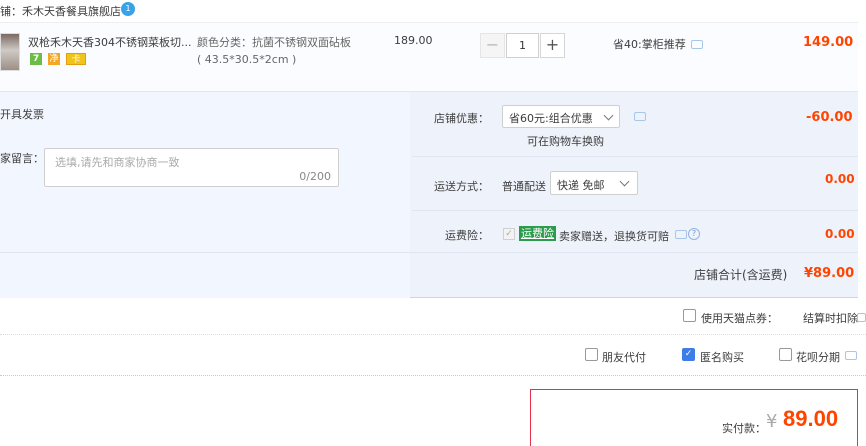  I want to click on quantity-input, so click(522, 45).